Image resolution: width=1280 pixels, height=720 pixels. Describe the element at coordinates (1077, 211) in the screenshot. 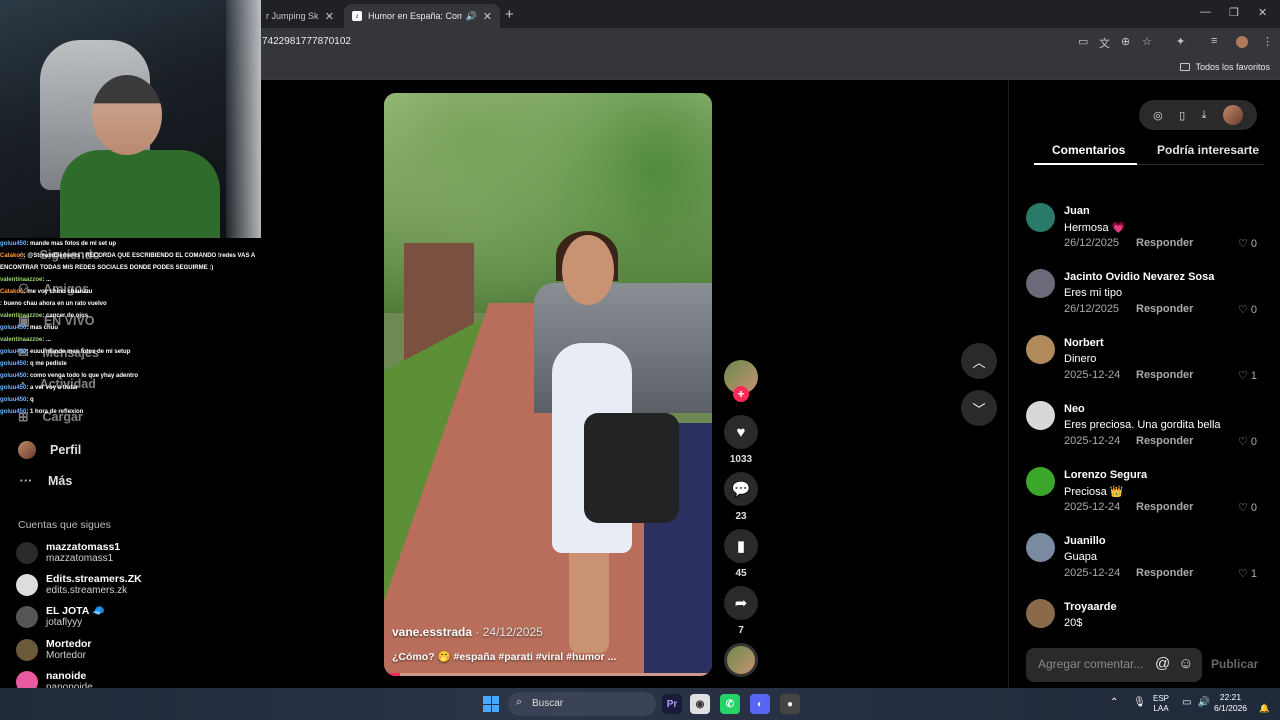

I see `comment-author: Juan` at that location.